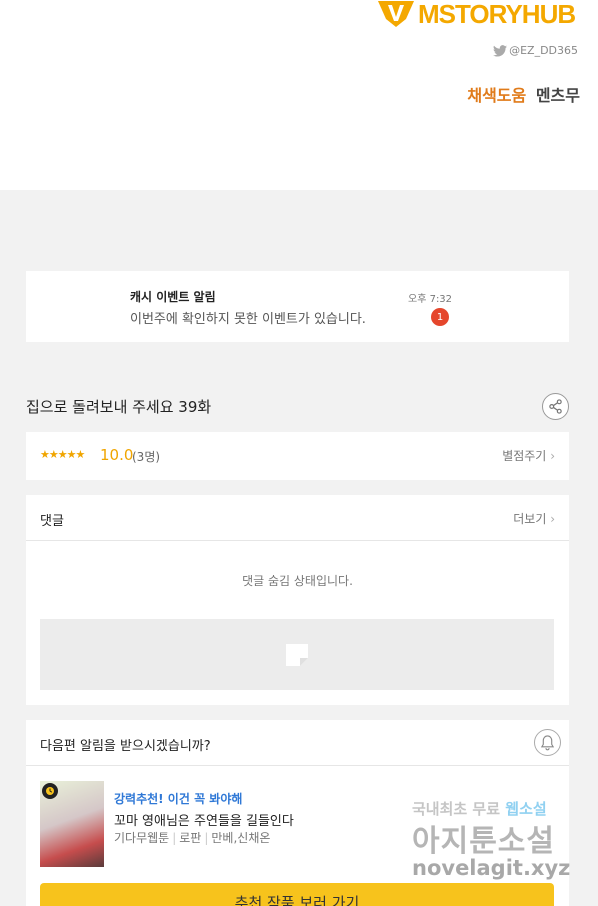 The width and height of the screenshot is (598, 906). Describe the element at coordinates (500, 50) in the screenshot. I see `twitter-bird-icon` at that location.